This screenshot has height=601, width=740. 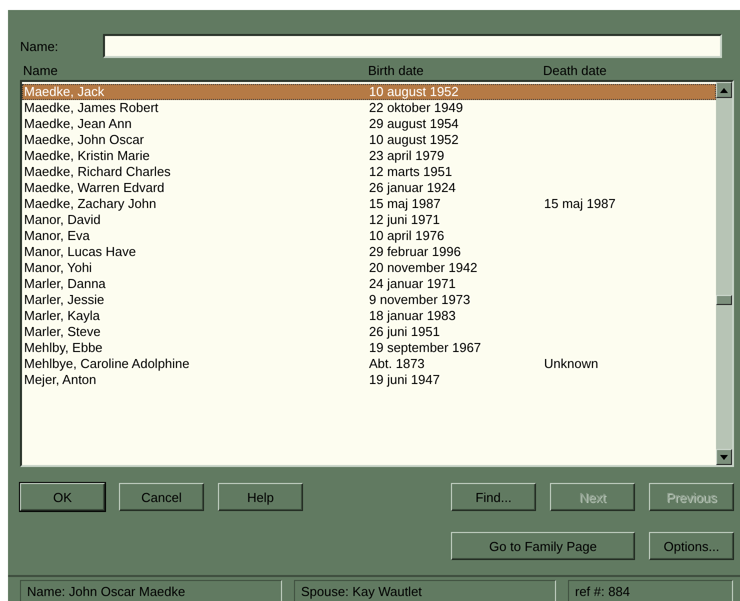 I want to click on scroll-thumb, so click(x=724, y=300).